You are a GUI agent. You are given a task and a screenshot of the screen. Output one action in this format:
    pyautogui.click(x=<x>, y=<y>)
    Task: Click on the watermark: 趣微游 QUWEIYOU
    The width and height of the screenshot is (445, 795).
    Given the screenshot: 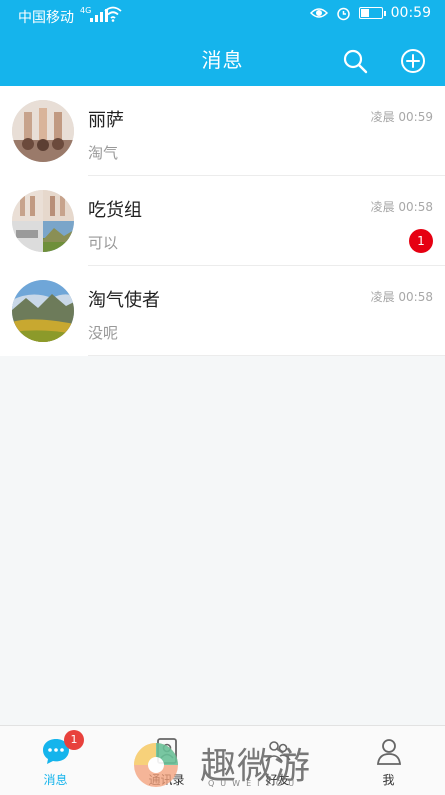 What is the action you would take?
    pyautogui.click(x=230, y=764)
    